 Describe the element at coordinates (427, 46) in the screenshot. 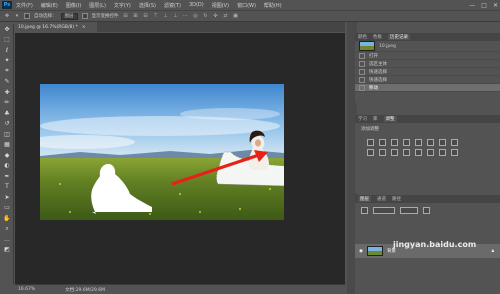

I see `history-snapshot: 10.jpeg` at that location.